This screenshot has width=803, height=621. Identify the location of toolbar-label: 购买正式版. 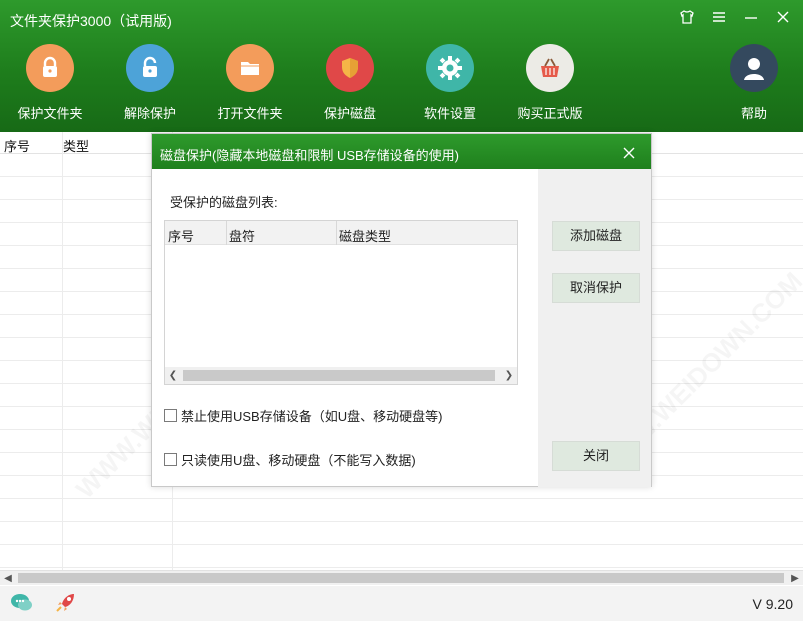
(550, 113).